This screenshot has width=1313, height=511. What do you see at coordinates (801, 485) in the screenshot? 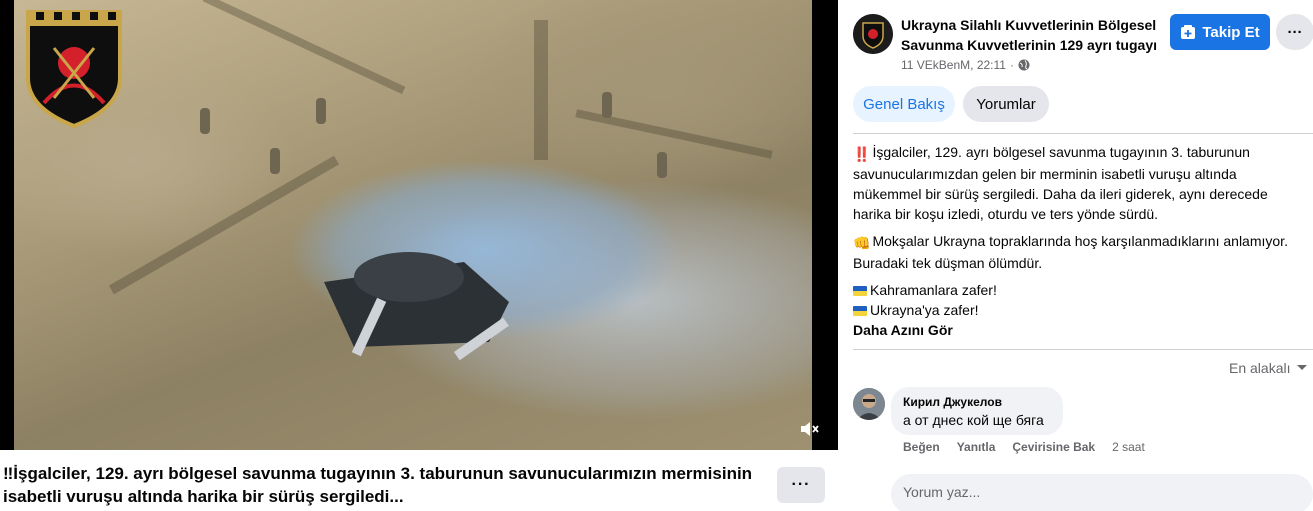
I see `caption-more-button: ···` at bounding box center [801, 485].